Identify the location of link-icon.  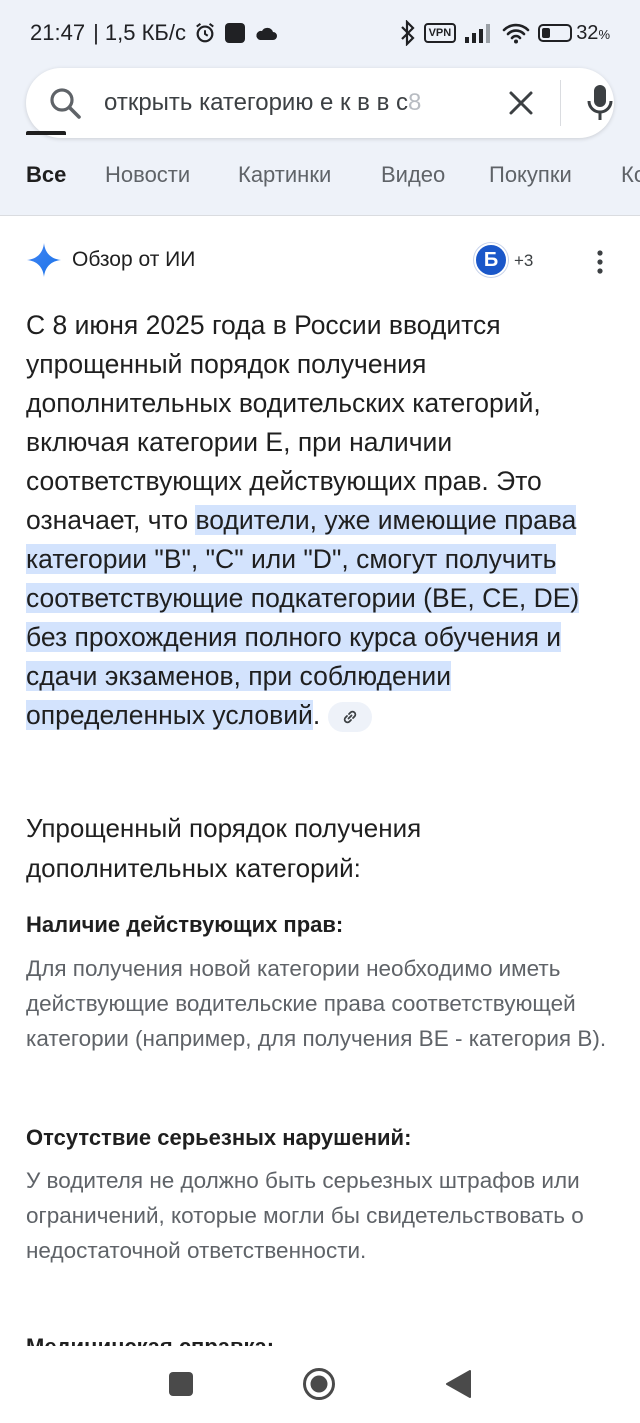
(350, 717).